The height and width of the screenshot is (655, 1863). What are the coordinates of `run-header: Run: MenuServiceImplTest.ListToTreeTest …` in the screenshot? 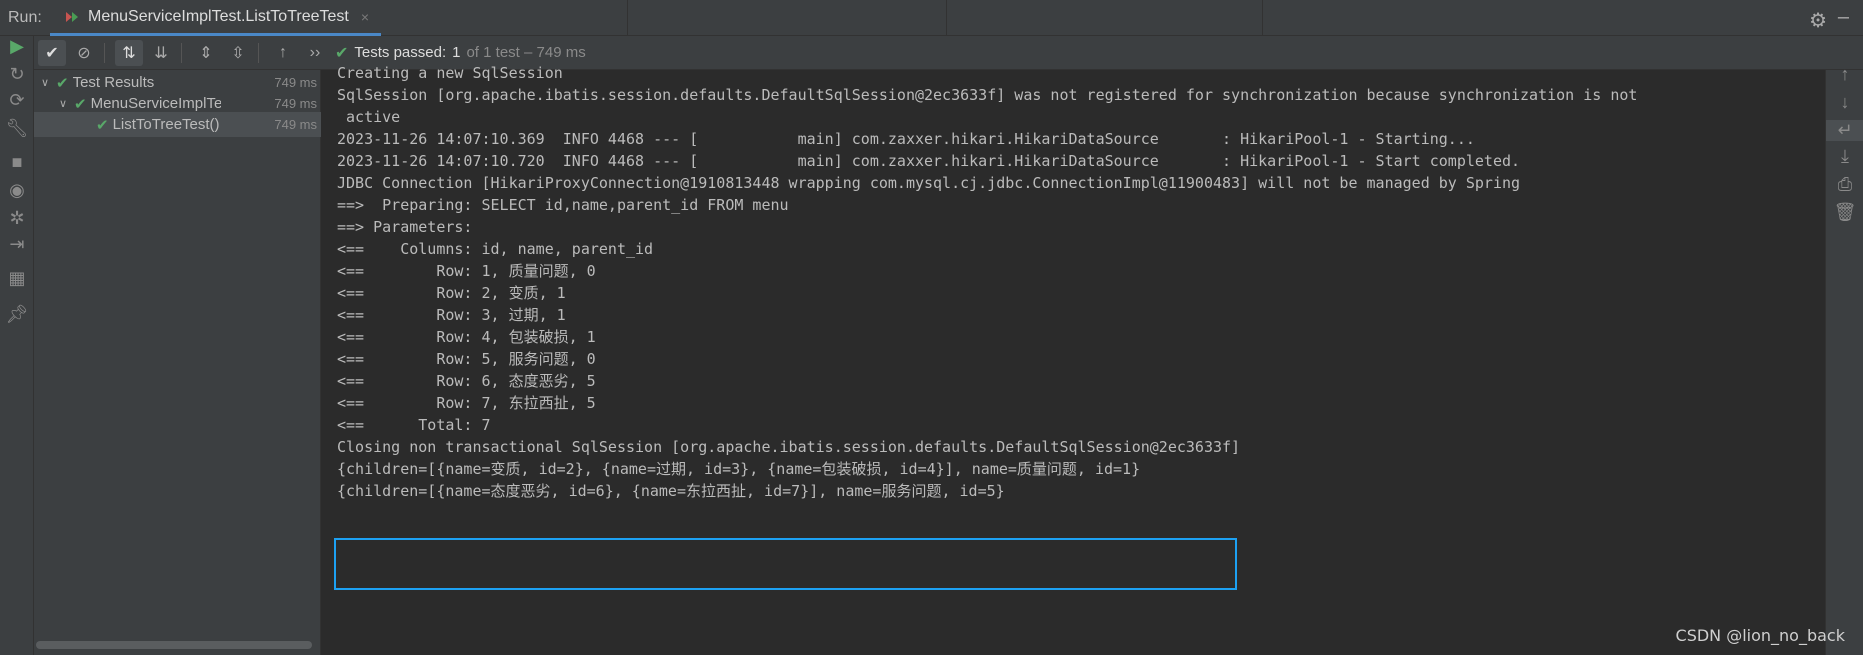 It's located at (931, 18).